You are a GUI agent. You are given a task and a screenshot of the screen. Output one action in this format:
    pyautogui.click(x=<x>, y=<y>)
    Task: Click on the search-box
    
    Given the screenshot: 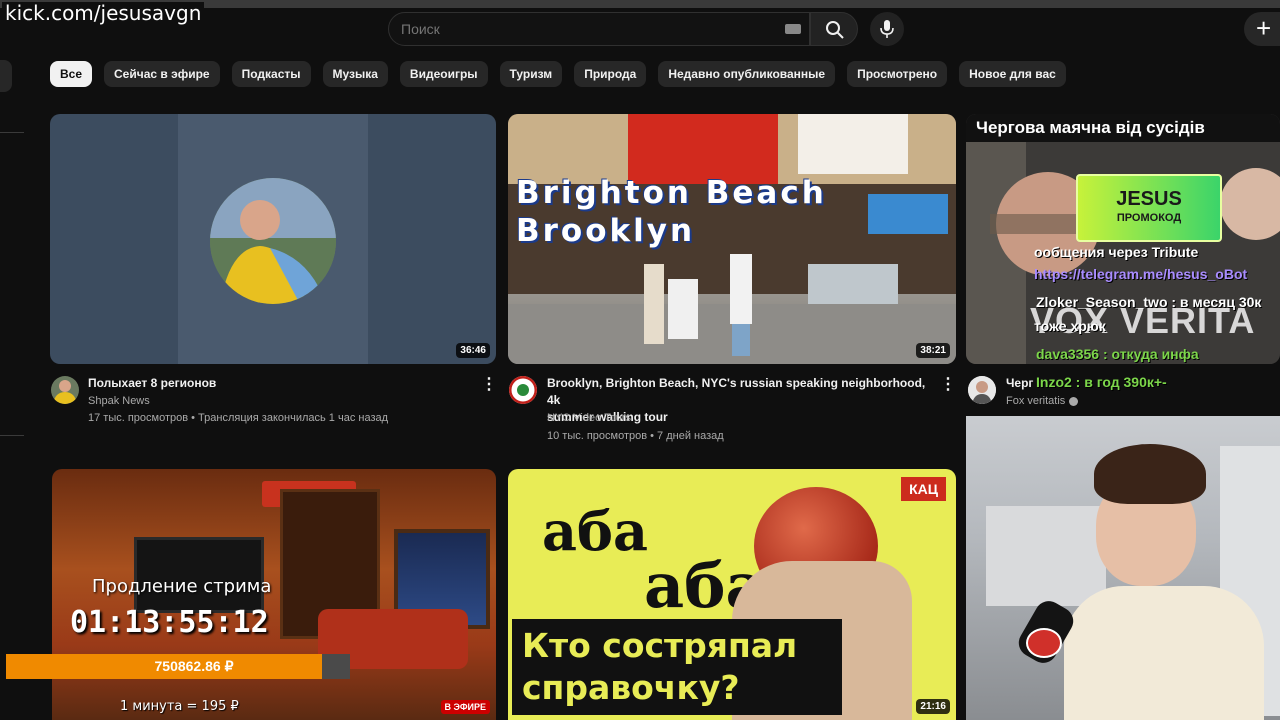 What is the action you would take?
    pyautogui.click(x=599, y=29)
    